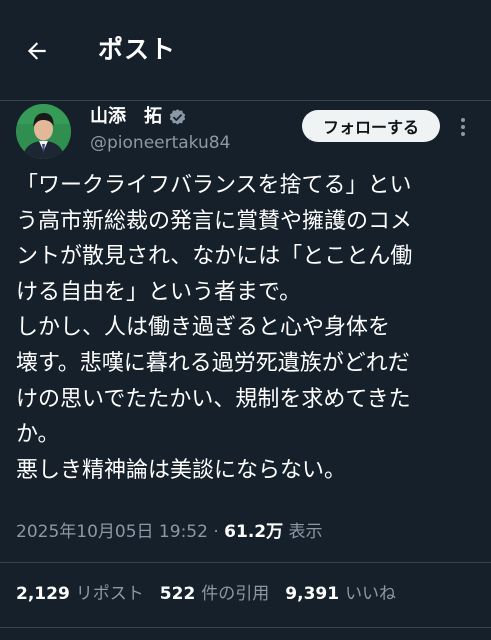 The height and width of the screenshot is (640, 491). What do you see at coordinates (303, 532) in the screenshot?
I see `views-label: 表示` at bounding box center [303, 532].